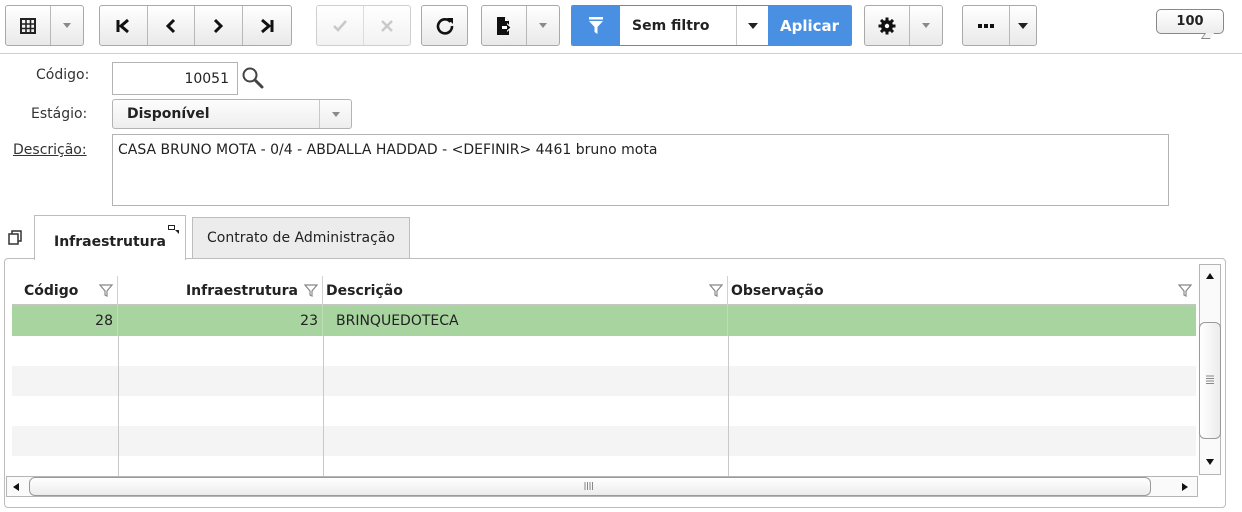 The image size is (1242, 512). I want to click on next-record-button, so click(219, 25).